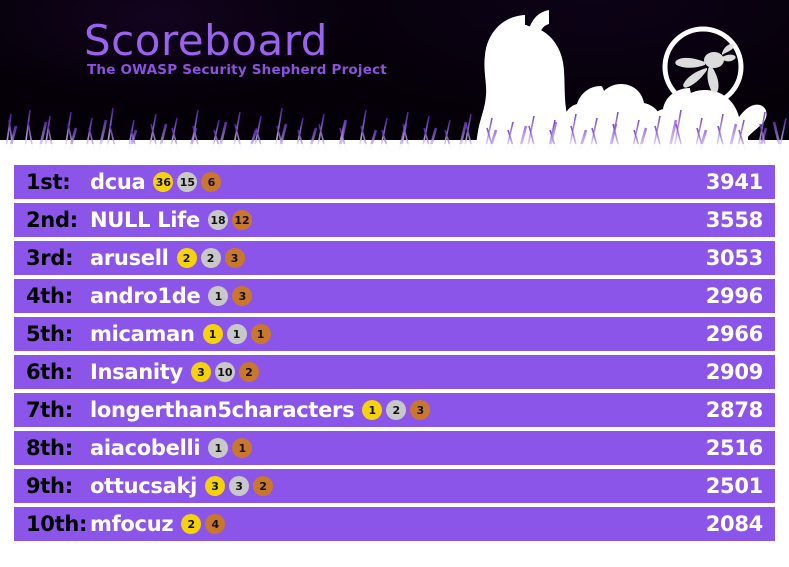 This screenshot has width=789, height=567. I want to click on medal-group: 332, so click(239, 486).